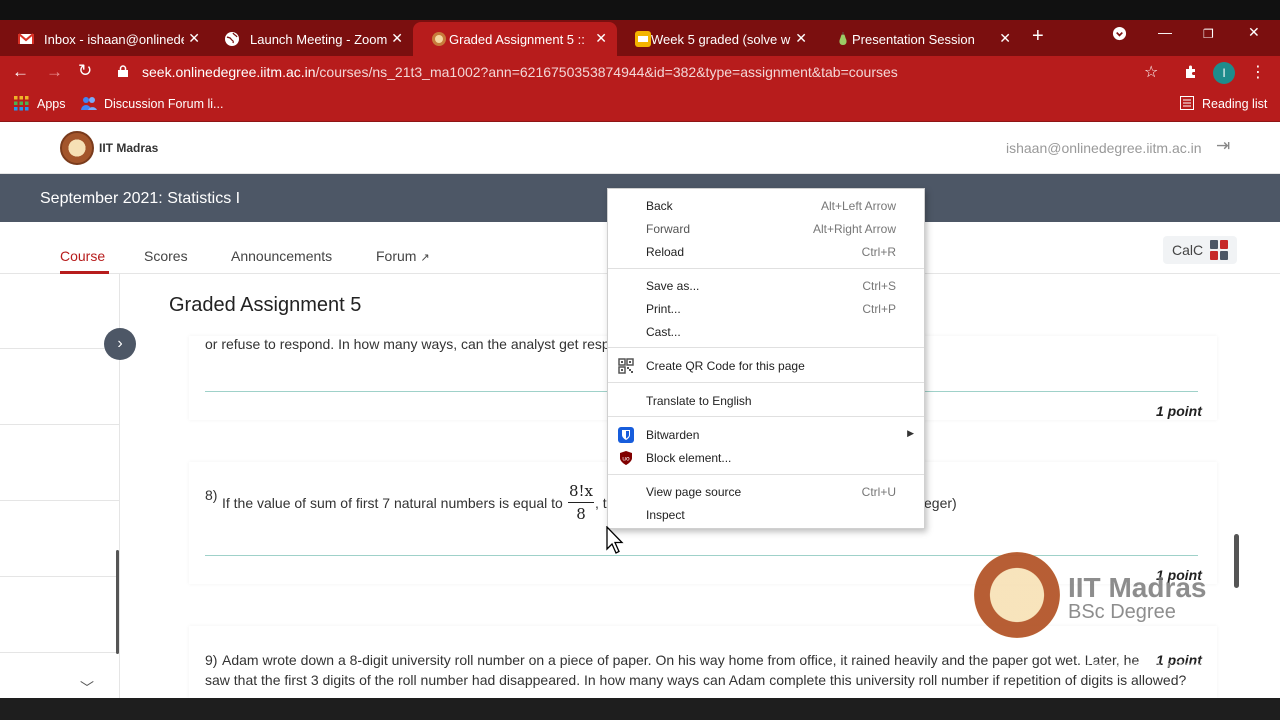  What do you see at coordinates (515, 39) in the screenshot?
I see `tab-graded-assignment: Graded Assignment 5 :: II ✕` at bounding box center [515, 39].